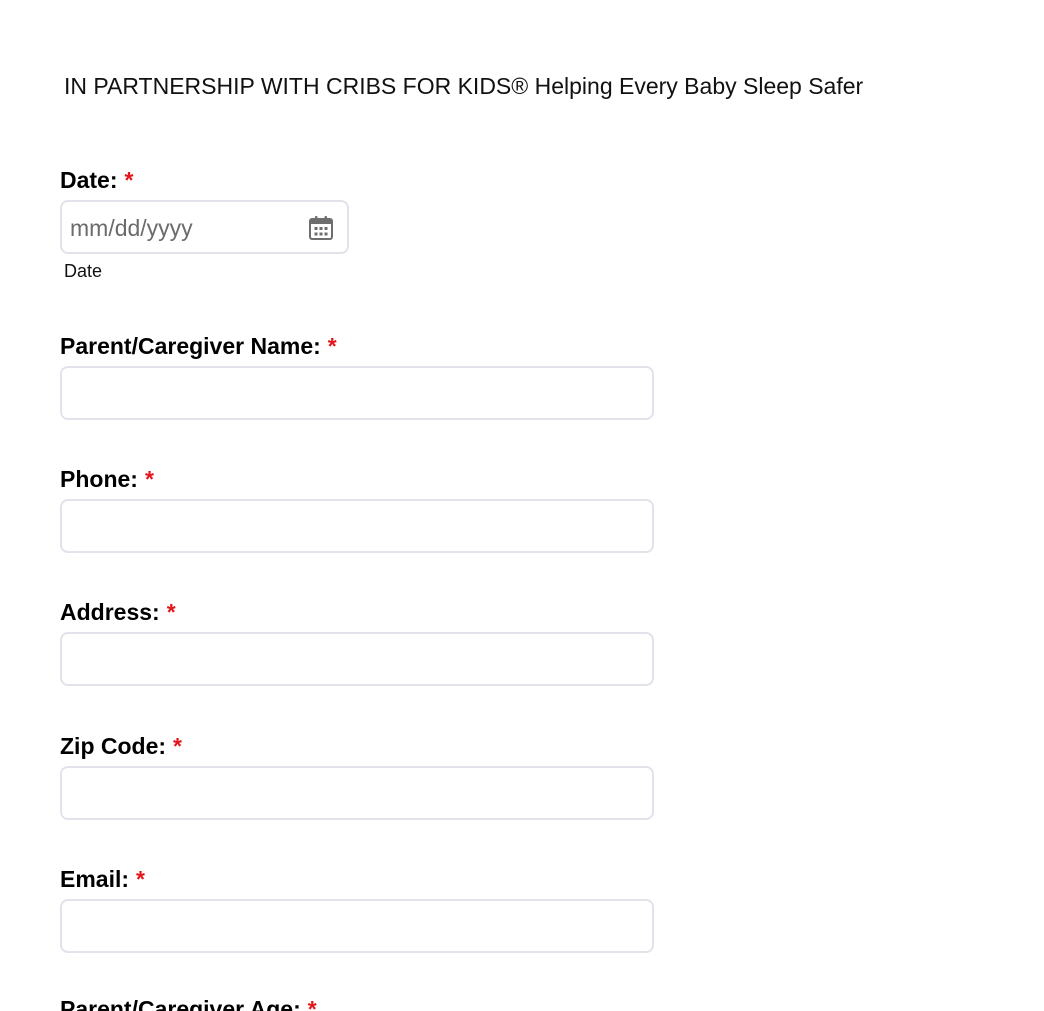 Image resolution: width=1044 pixels, height=1011 pixels. What do you see at coordinates (107, 479) in the screenshot?
I see `phone-label: Phone: *` at bounding box center [107, 479].